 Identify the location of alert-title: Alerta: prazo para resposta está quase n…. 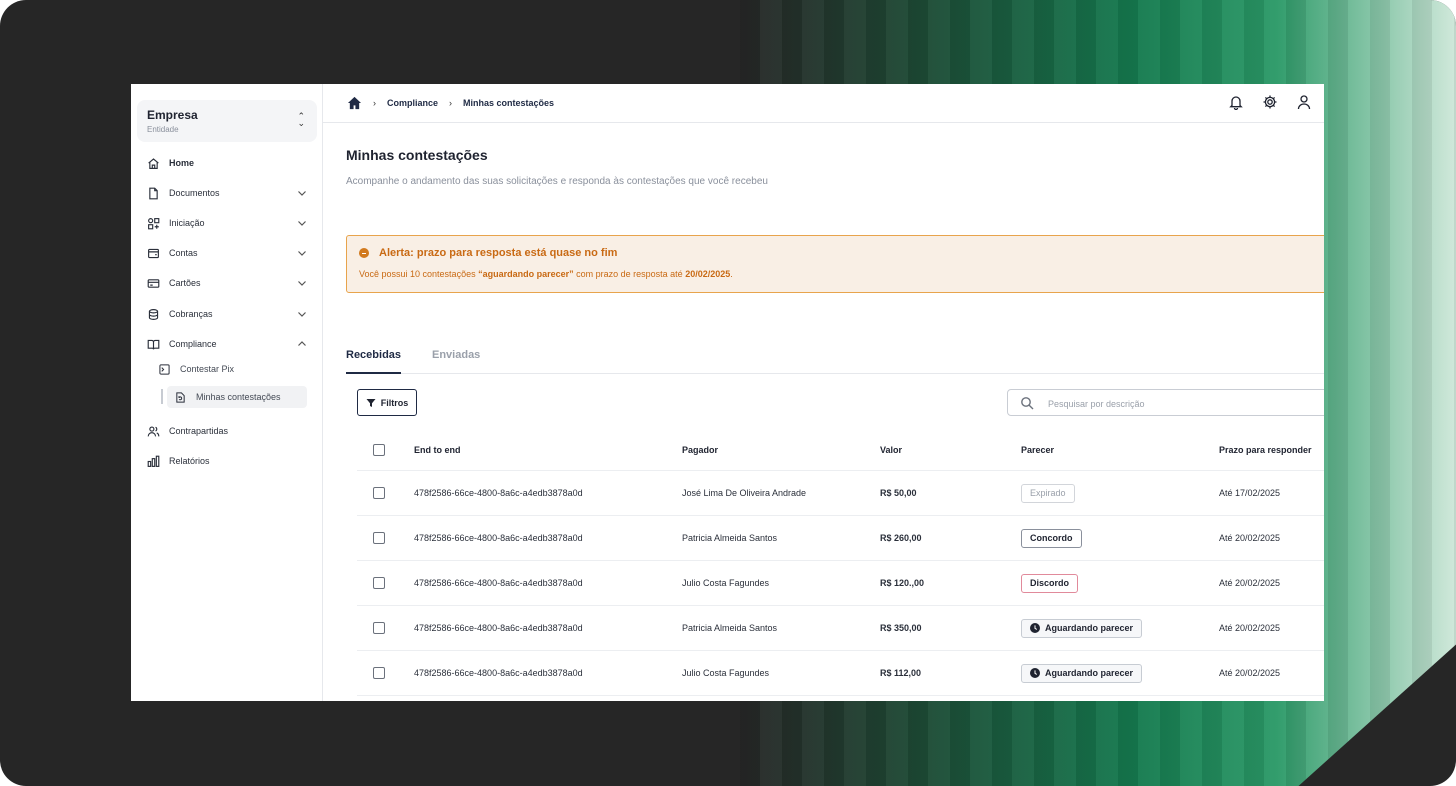
(488, 253).